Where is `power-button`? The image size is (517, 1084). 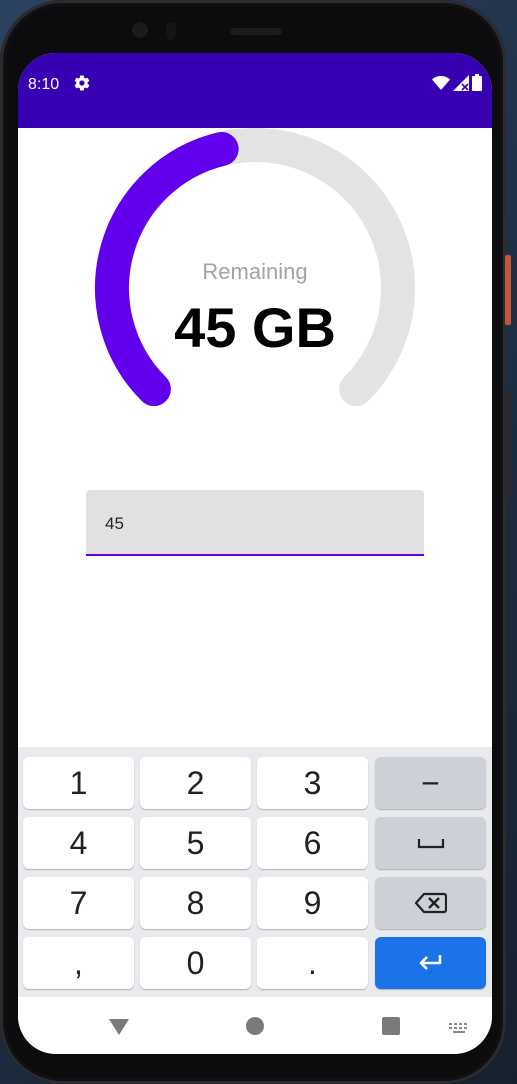 power-button is located at coordinates (508, 290).